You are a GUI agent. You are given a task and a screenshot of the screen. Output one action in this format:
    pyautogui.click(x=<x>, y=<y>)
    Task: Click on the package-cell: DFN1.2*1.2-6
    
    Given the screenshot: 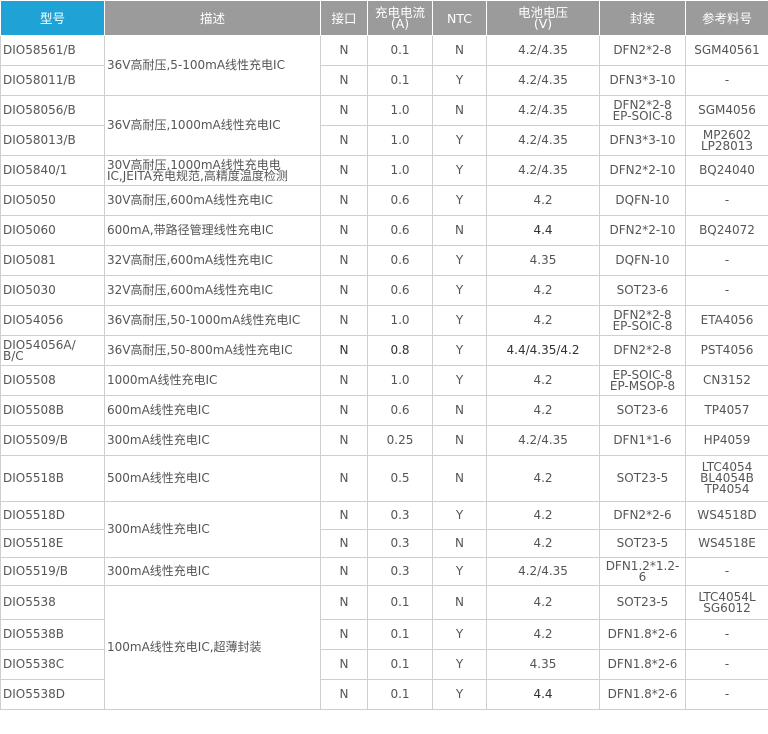 What is the action you would take?
    pyautogui.click(x=642, y=571)
    